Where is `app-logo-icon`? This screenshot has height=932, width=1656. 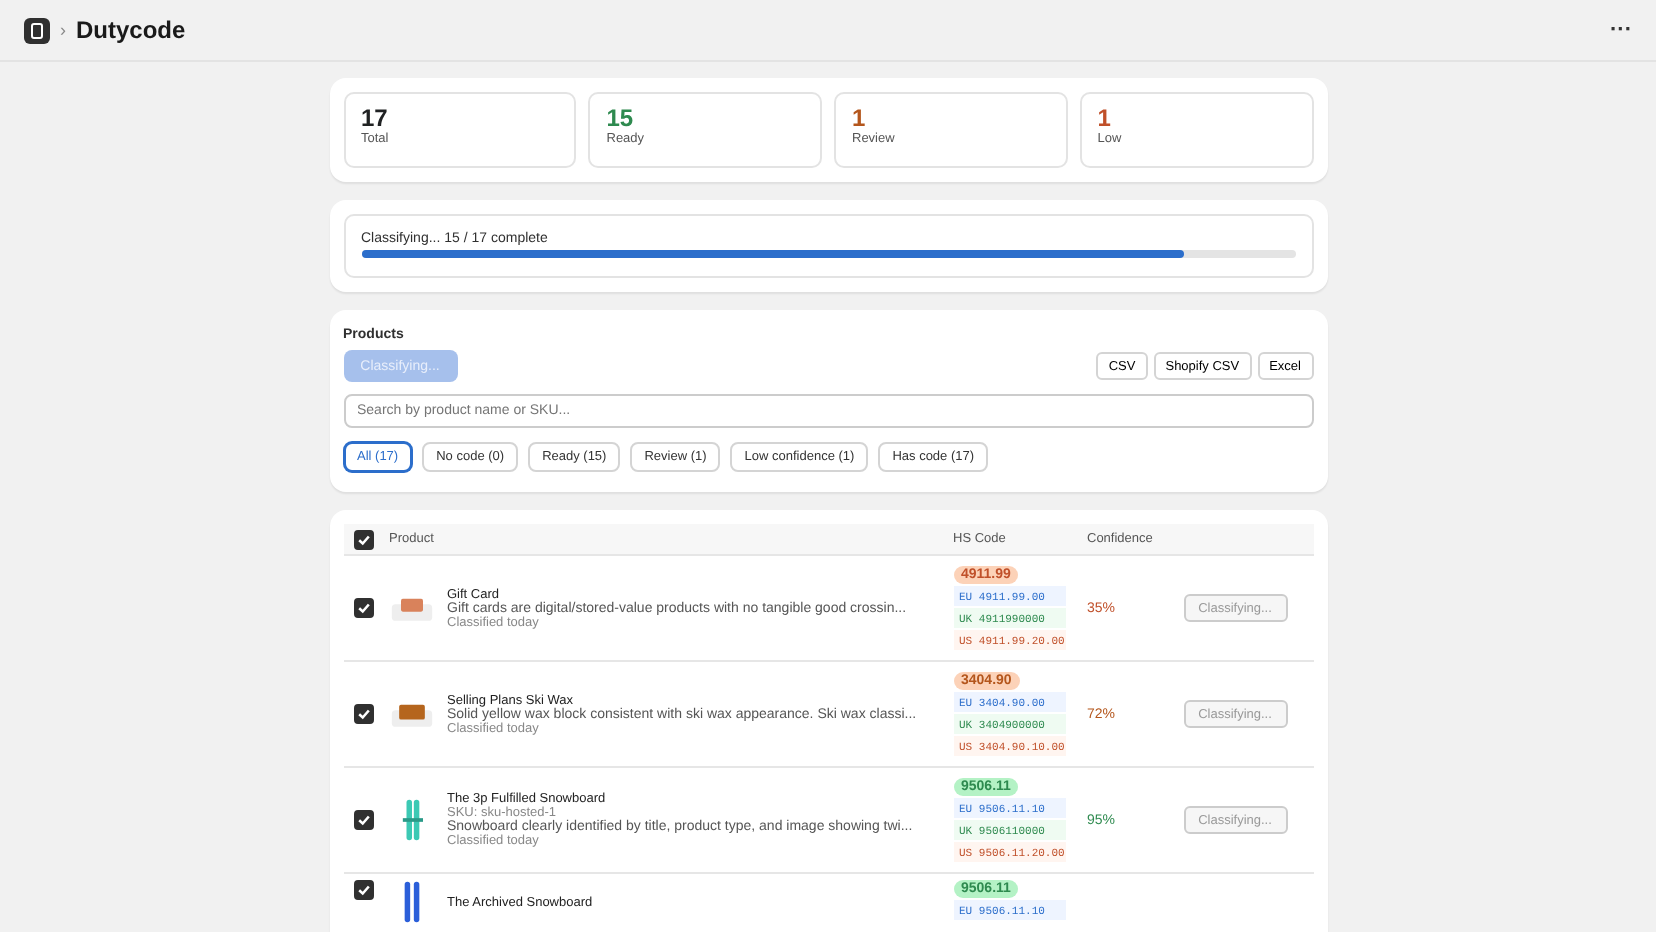
app-logo-icon is located at coordinates (37, 30).